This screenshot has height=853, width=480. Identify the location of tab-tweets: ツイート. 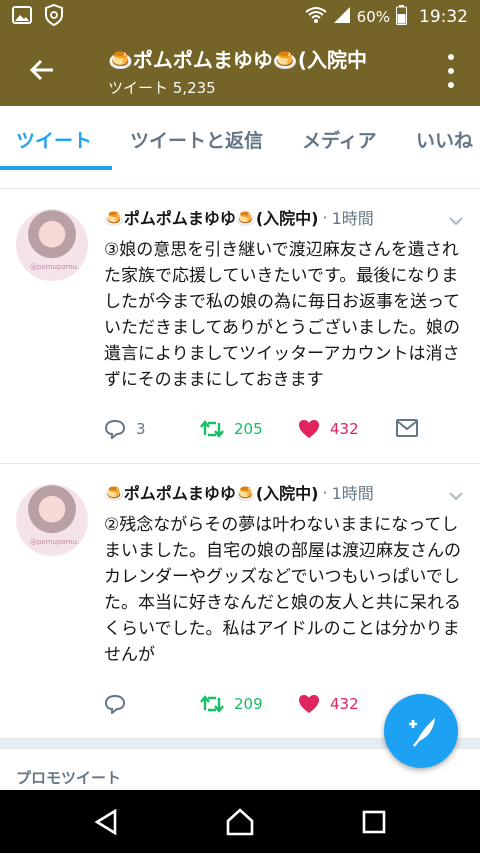
(54, 139).